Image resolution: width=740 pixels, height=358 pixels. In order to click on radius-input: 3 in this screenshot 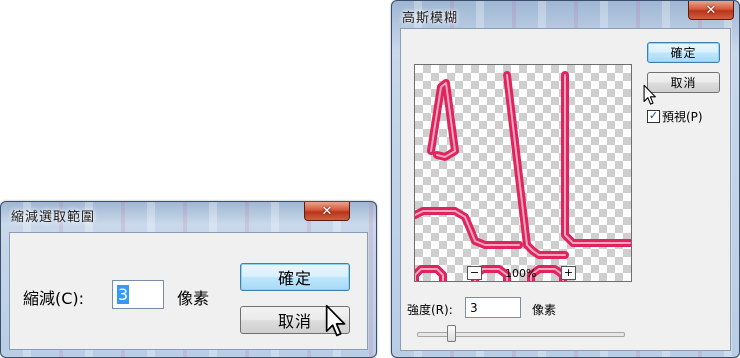, I will do `click(493, 307)`.